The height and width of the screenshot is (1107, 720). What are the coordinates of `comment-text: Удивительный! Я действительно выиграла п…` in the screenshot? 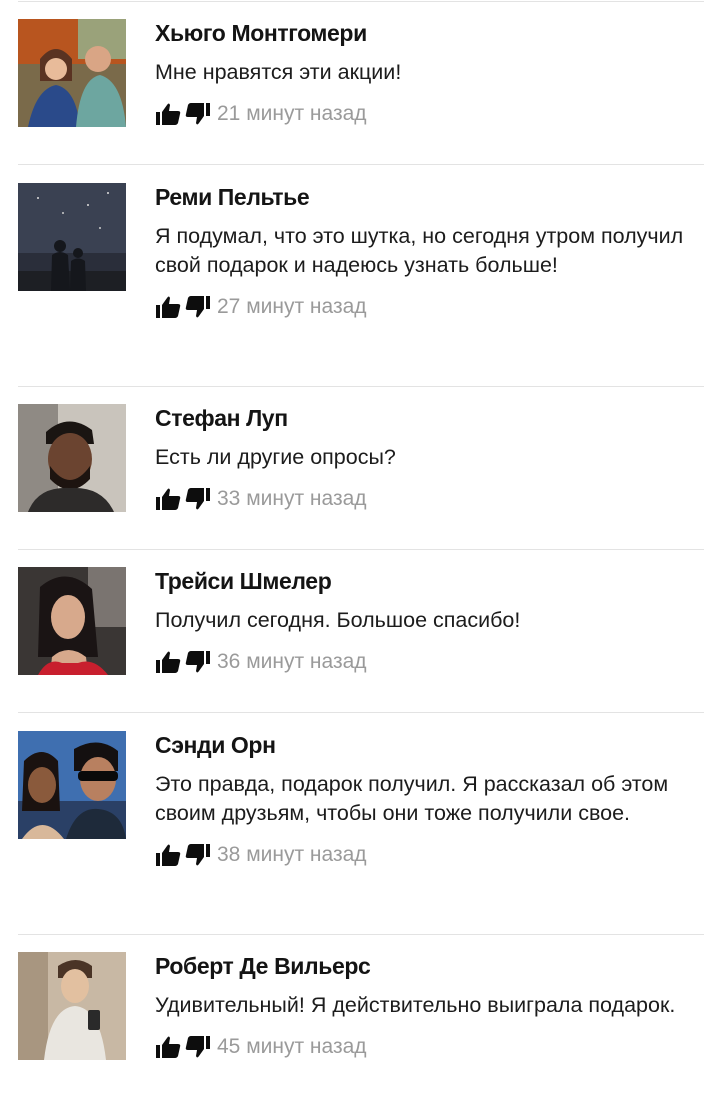 It's located at (415, 1005).